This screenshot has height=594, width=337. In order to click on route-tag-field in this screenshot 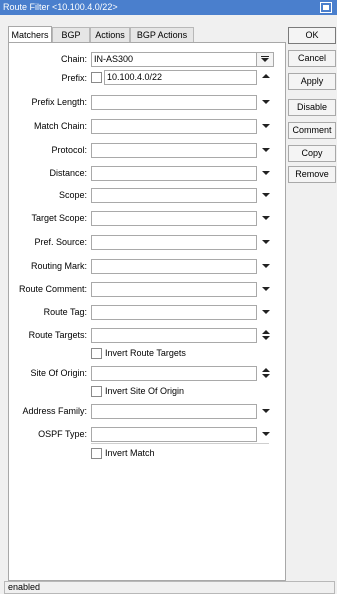, I will do `click(174, 312)`.